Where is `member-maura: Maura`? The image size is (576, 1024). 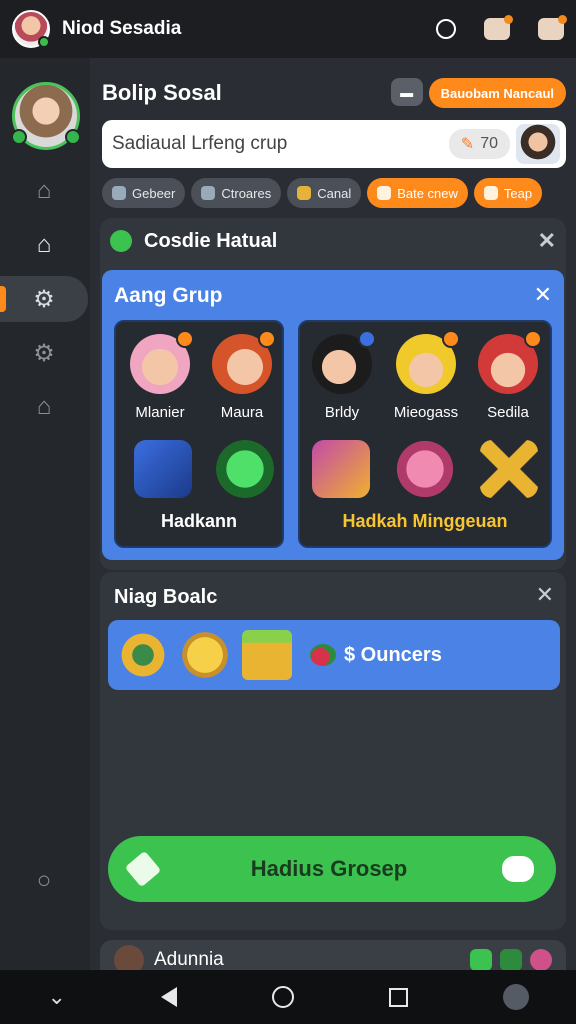
member-maura: Maura is located at coordinates (242, 375).